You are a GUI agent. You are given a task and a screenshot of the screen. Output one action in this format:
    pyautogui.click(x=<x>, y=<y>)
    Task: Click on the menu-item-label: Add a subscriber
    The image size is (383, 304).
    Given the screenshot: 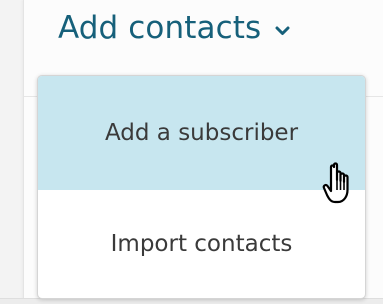 What is the action you would take?
    pyautogui.click(x=201, y=133)
    